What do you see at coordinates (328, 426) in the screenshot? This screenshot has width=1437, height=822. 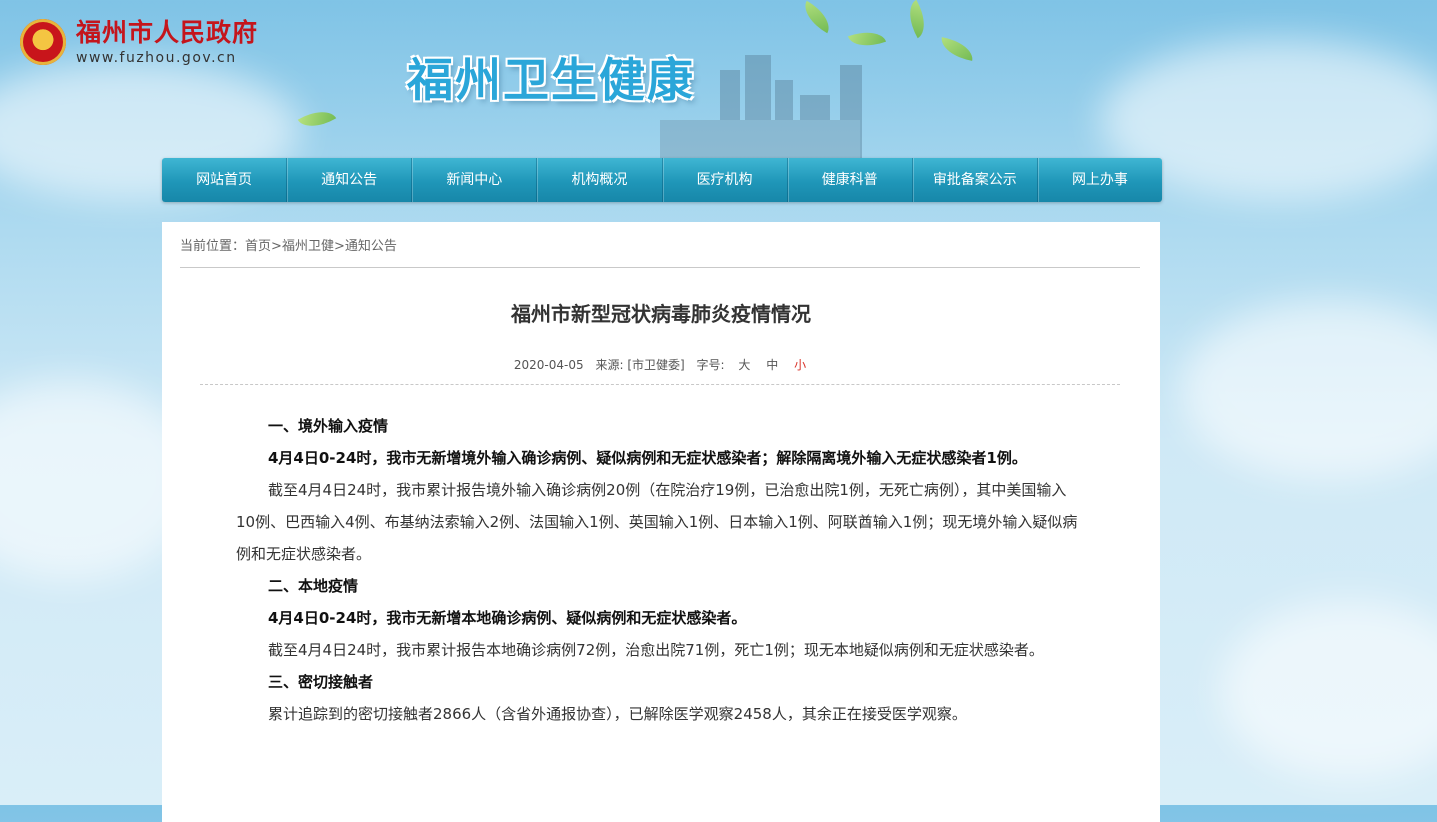 I see `section-heading: 一、境外输入疫情` at bounding box center [328, 426].